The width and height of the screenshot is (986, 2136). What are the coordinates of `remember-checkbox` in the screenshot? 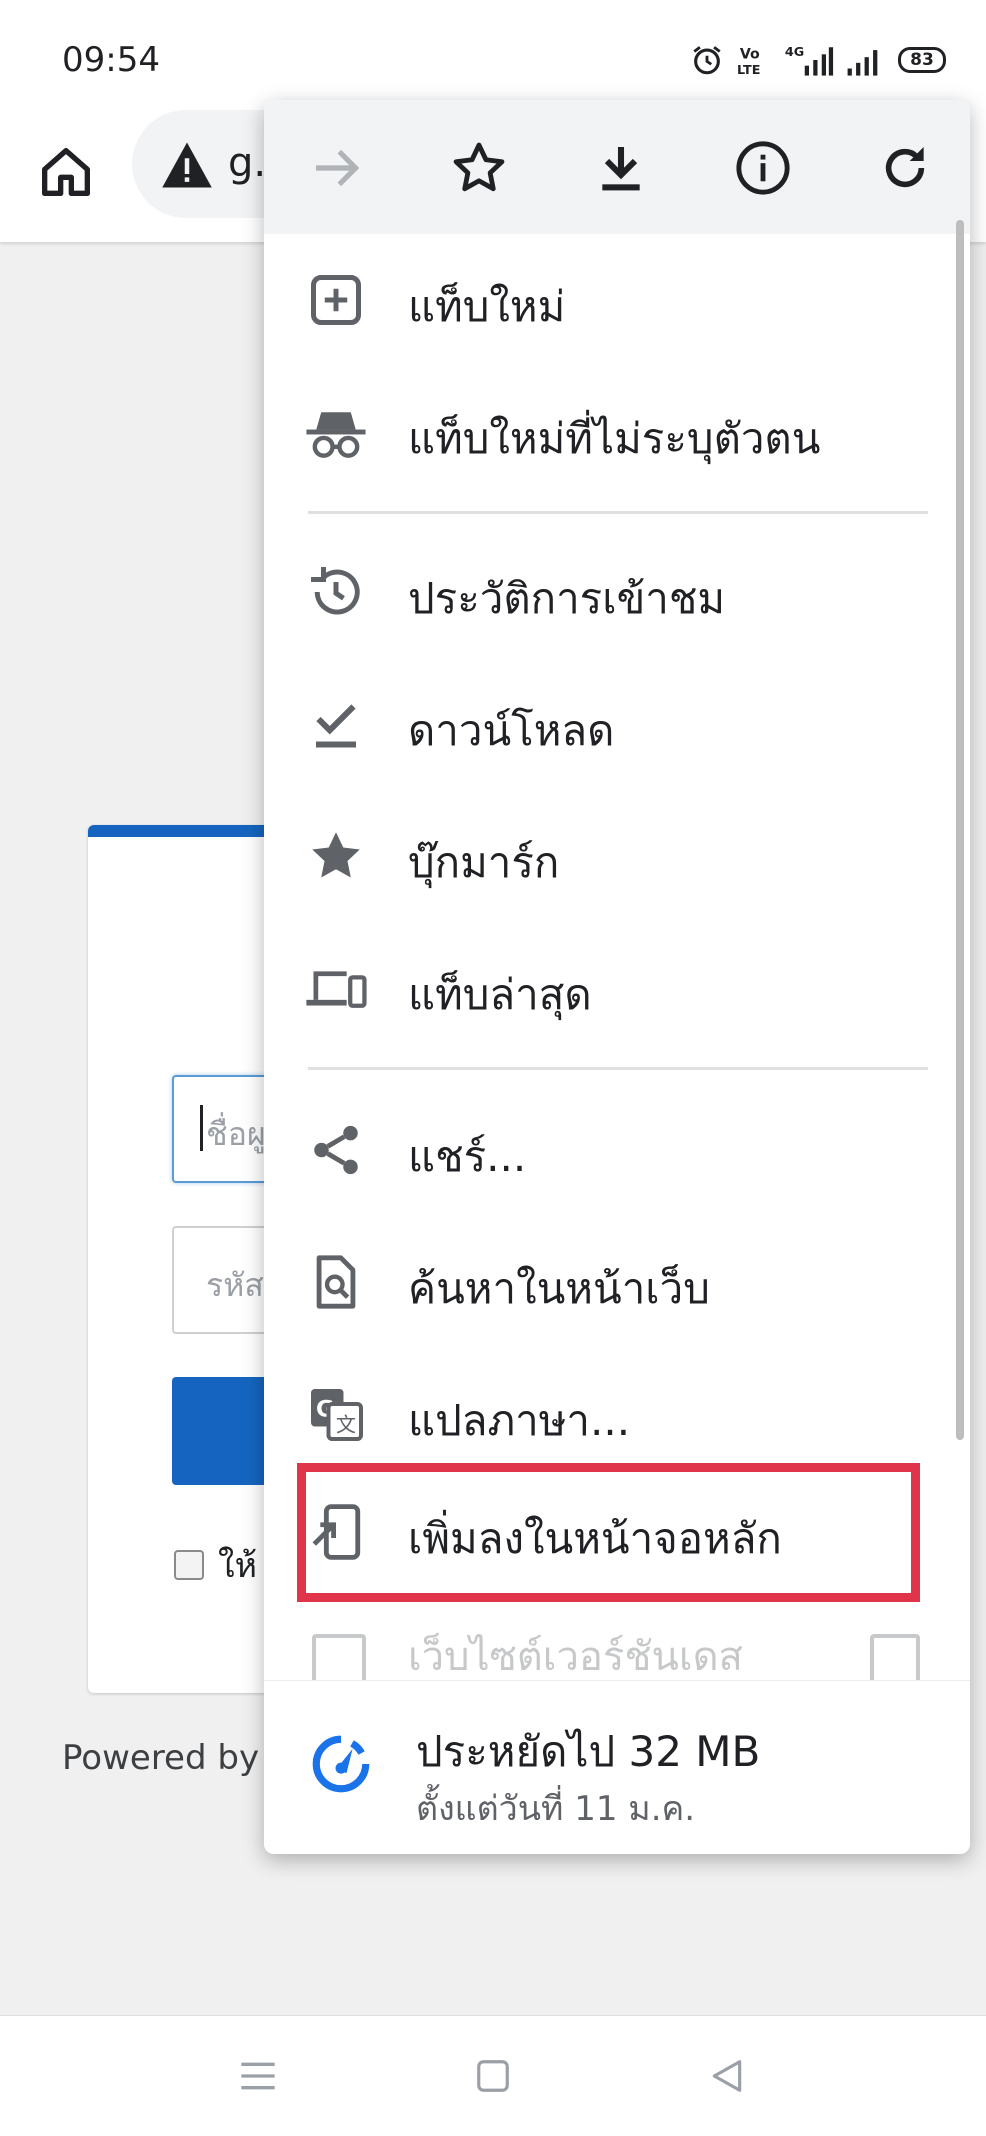 It's located at (189, 1565).